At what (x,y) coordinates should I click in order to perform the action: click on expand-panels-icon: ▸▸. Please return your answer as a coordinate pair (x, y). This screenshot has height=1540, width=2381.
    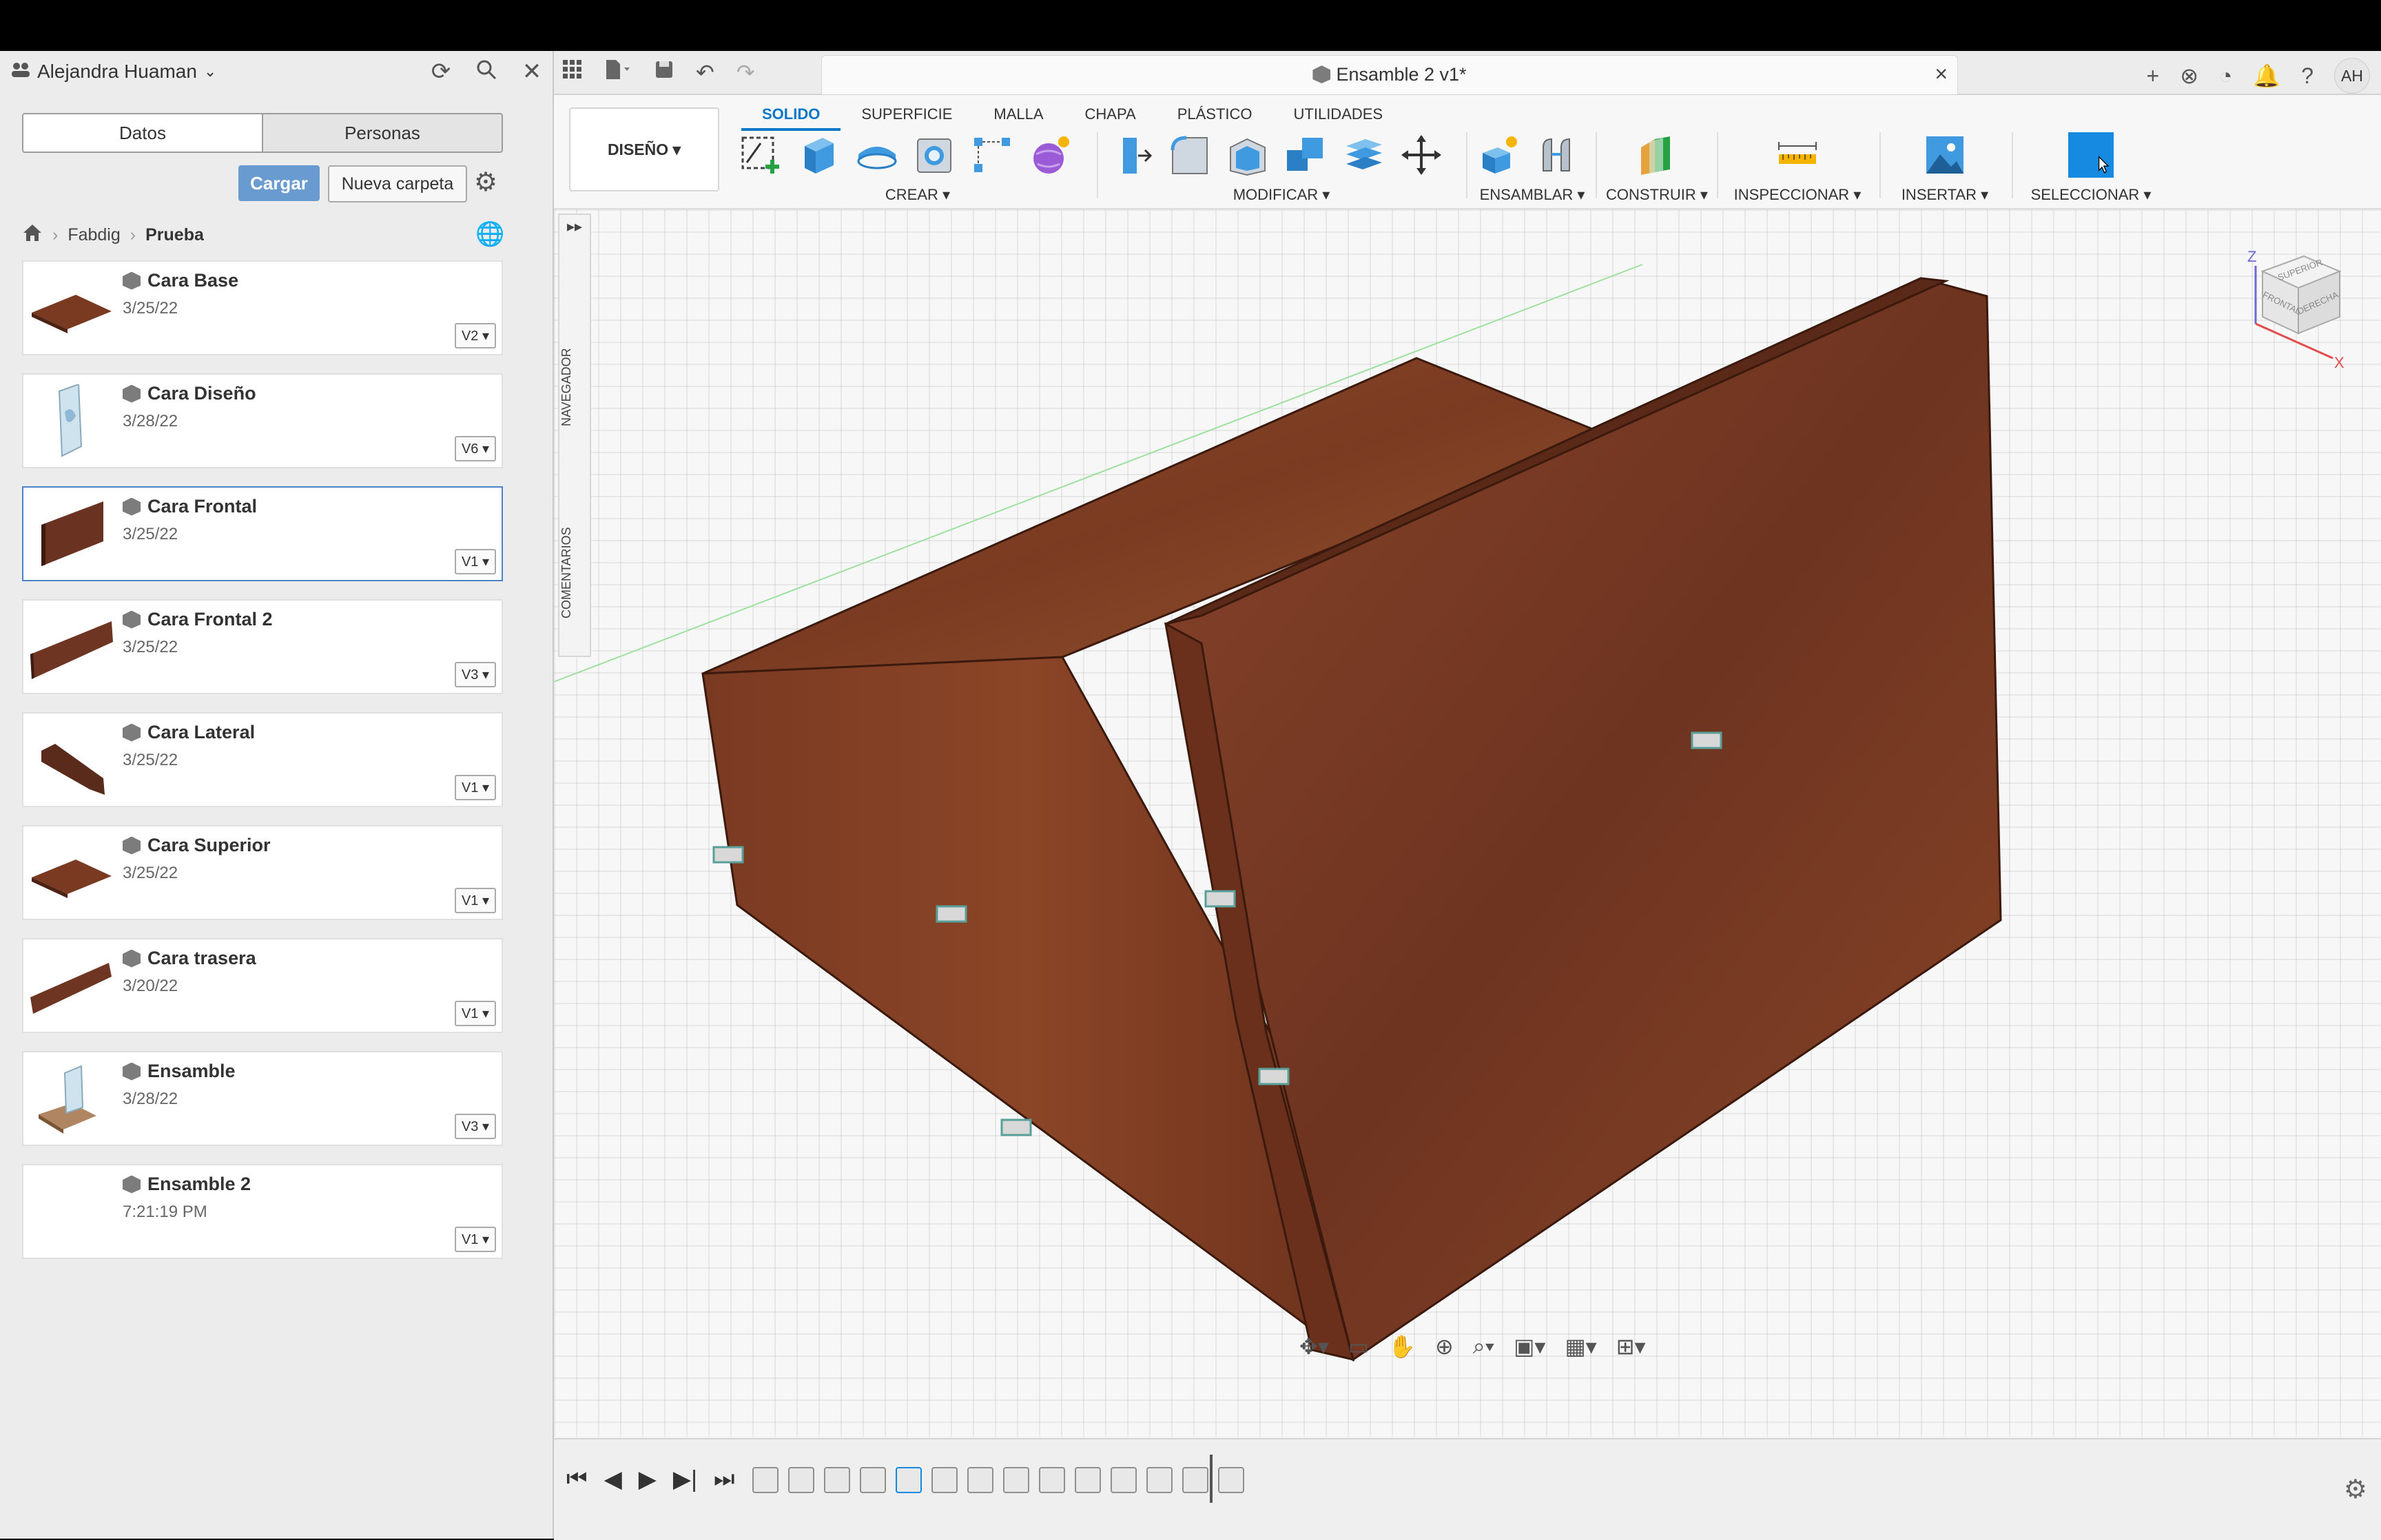
    Looking at the image, I should click on (575, 227).